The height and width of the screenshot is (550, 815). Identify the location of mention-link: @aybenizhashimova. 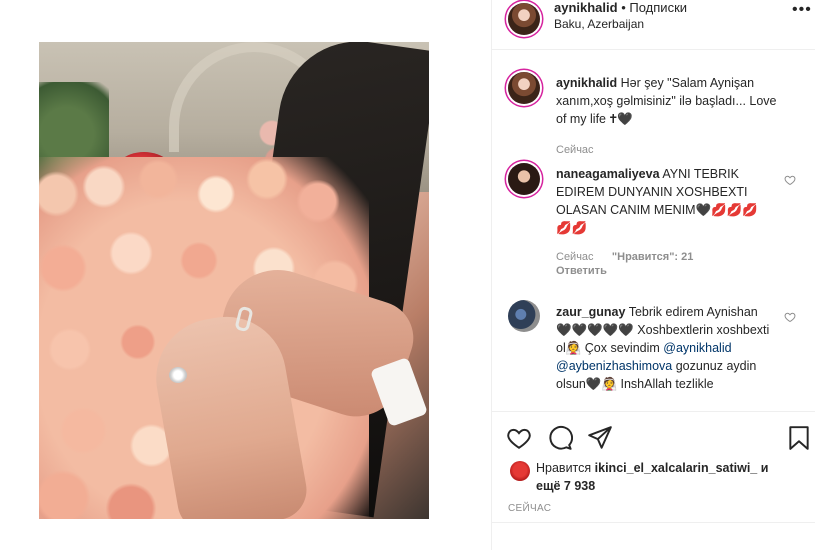
(614, 366).